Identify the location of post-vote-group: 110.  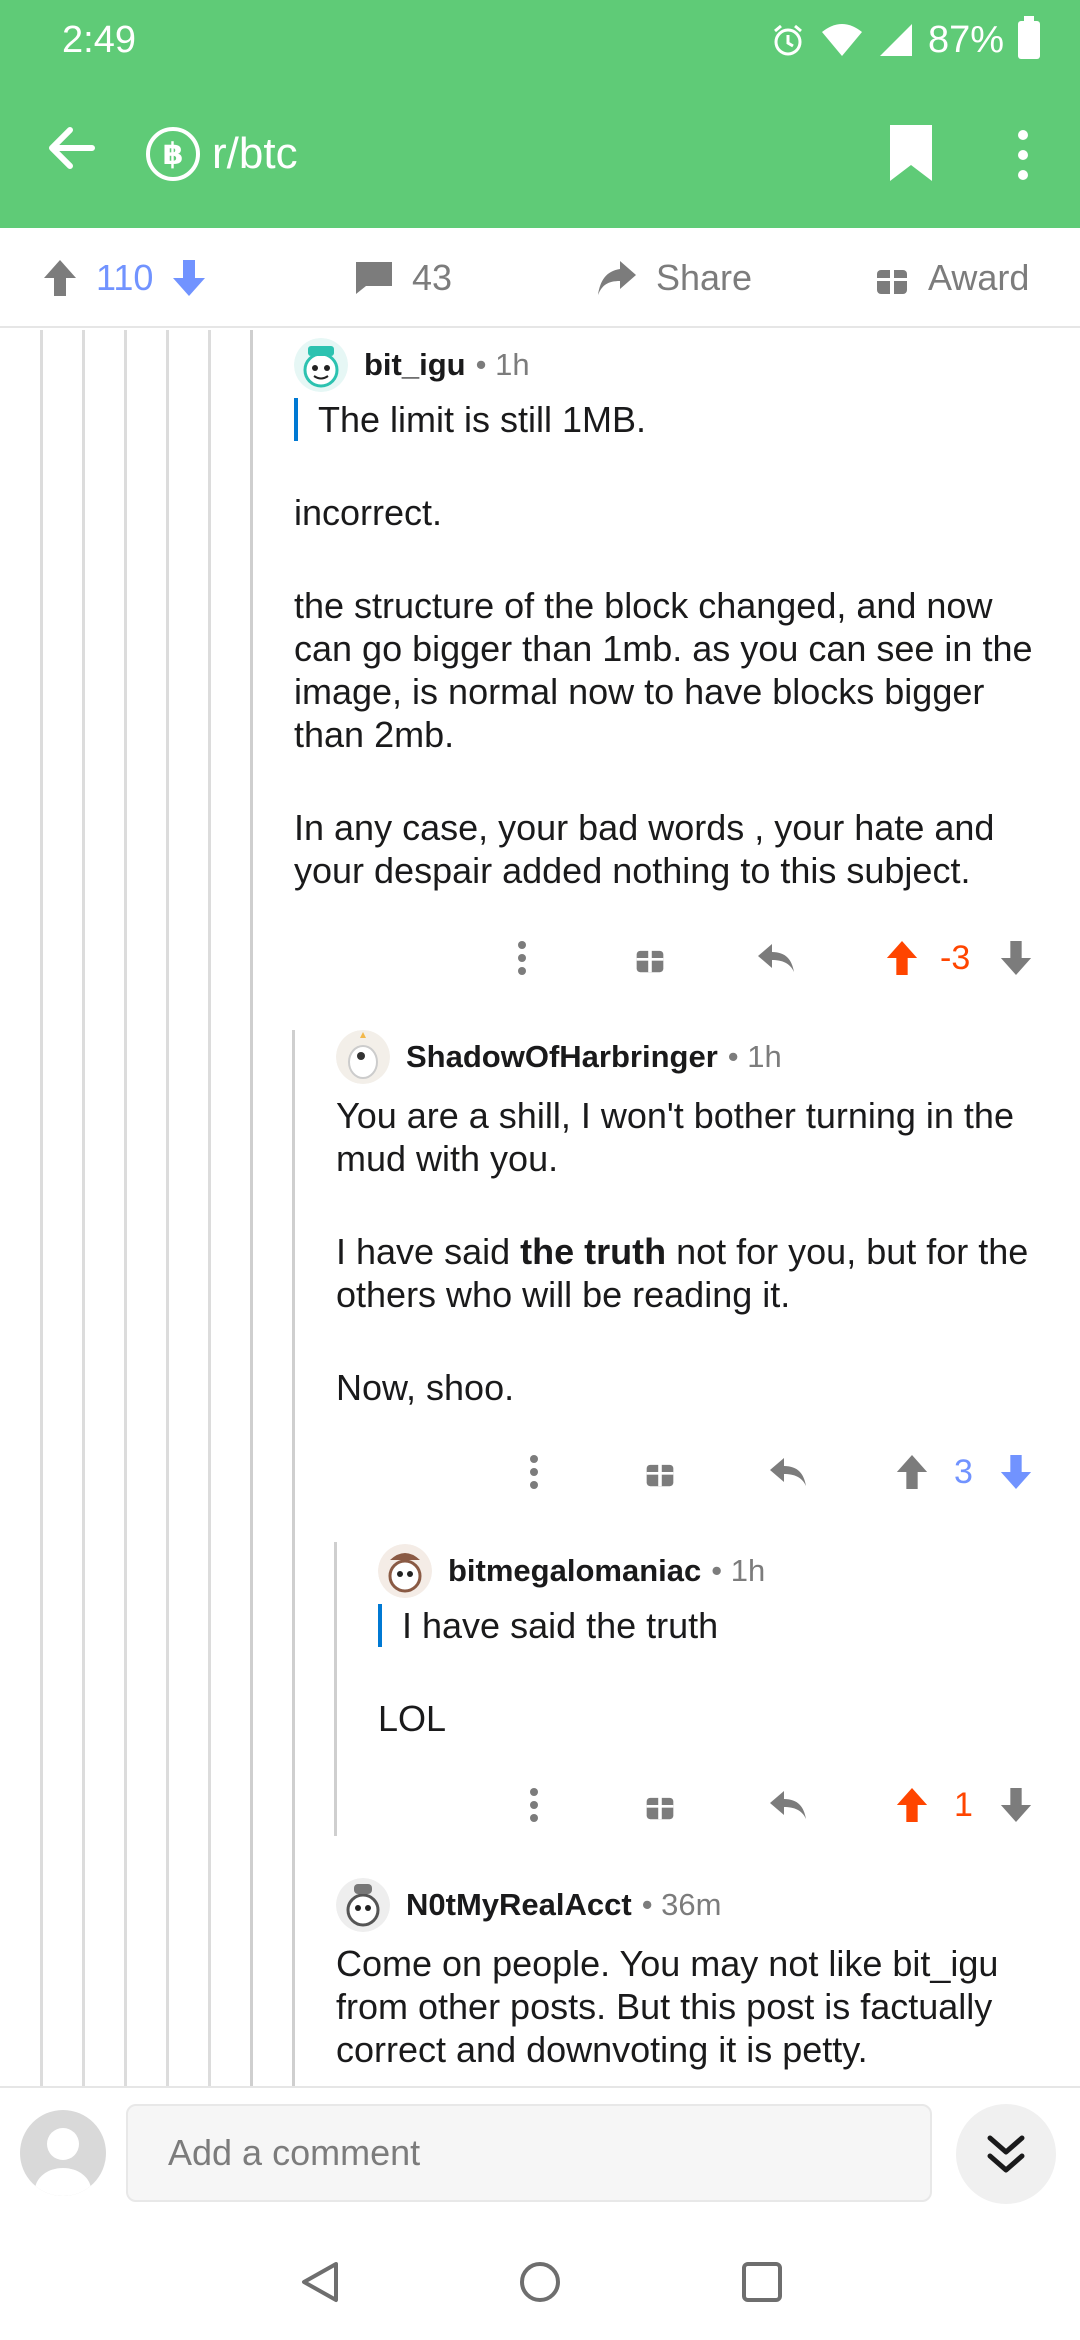
(124, 278).